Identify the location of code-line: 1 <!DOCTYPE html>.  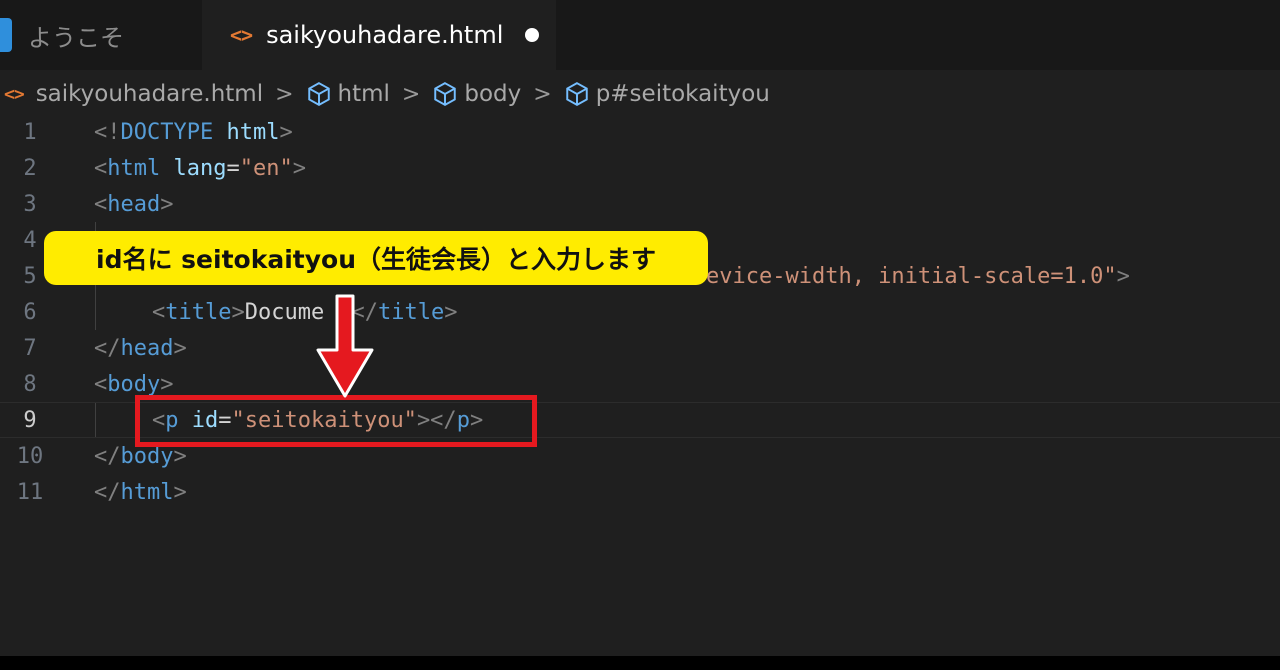
(640, 132).